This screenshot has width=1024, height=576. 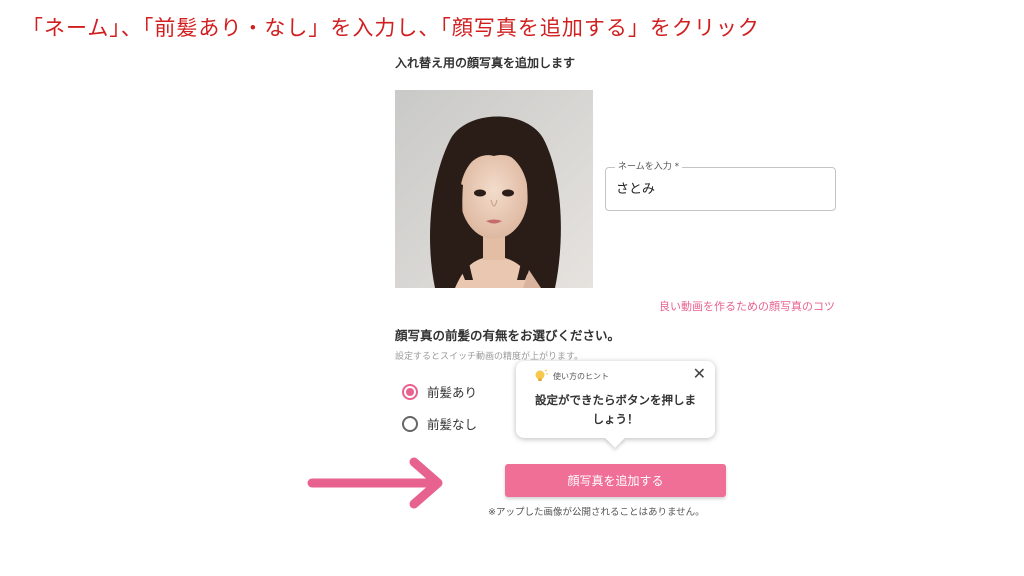 What do you see at coordinates (596, 512) in the screenshot?
I see `privacy-note: ※アップした画像が公開されることはありません。` at bounding box center [596, 512].